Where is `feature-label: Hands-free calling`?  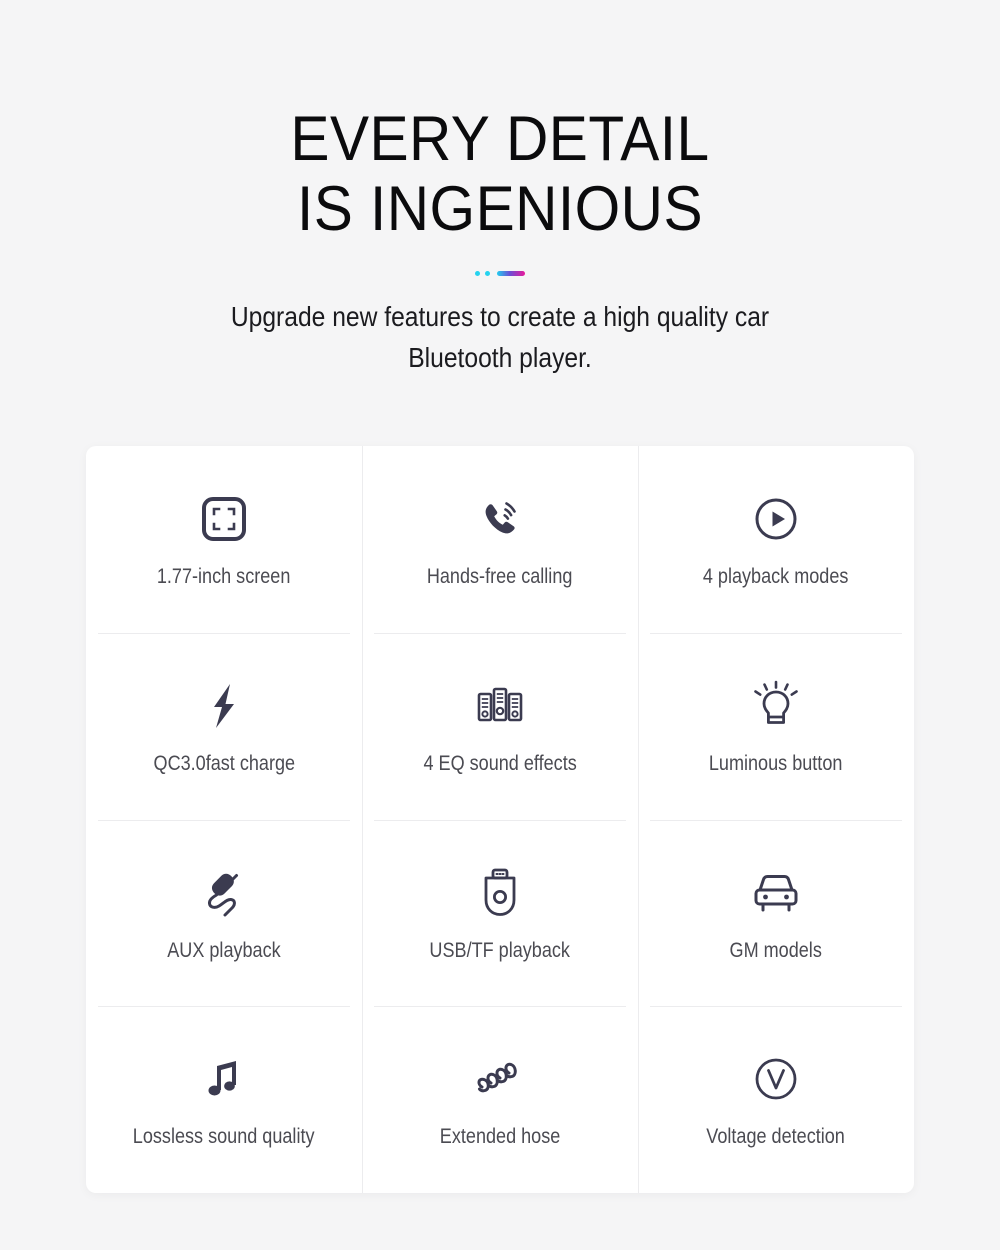
feature-label: Hands-free calling is located at coordinates (500, 576).